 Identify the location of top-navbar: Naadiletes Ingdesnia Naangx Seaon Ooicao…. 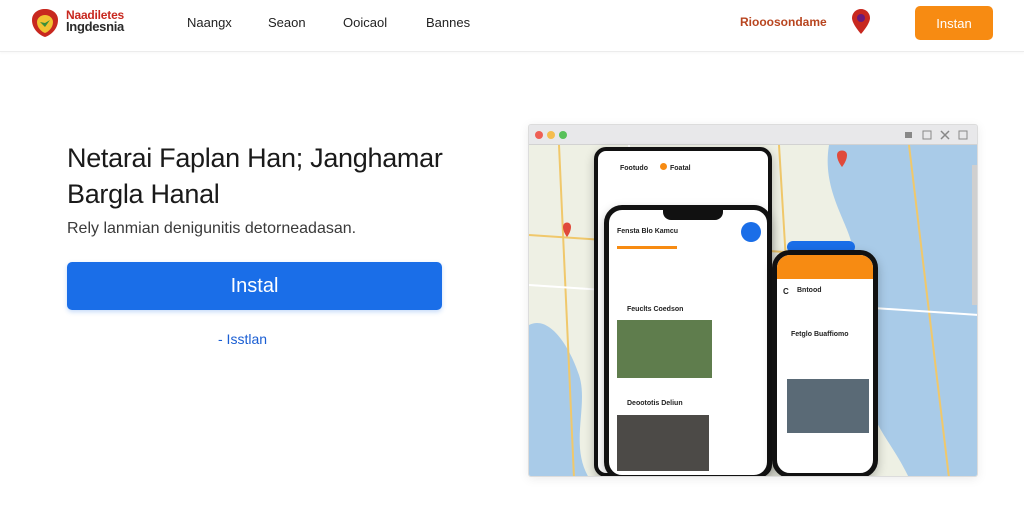
(512, 26).